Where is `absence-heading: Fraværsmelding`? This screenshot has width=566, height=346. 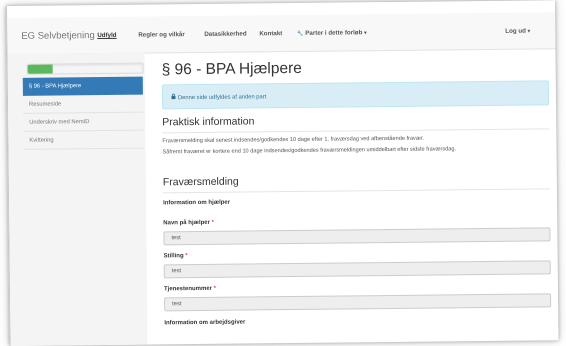
absence-heading: Fraværsmelding is located at coordinates (200, 182).